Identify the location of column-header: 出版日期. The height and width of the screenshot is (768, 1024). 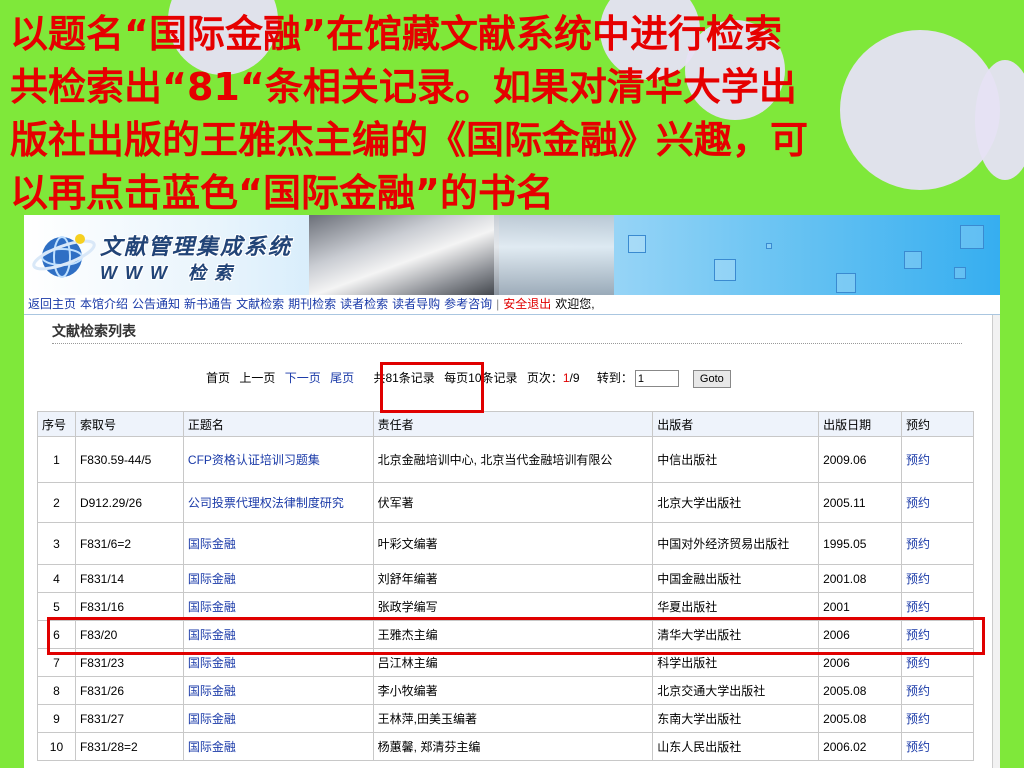
(860, 424).